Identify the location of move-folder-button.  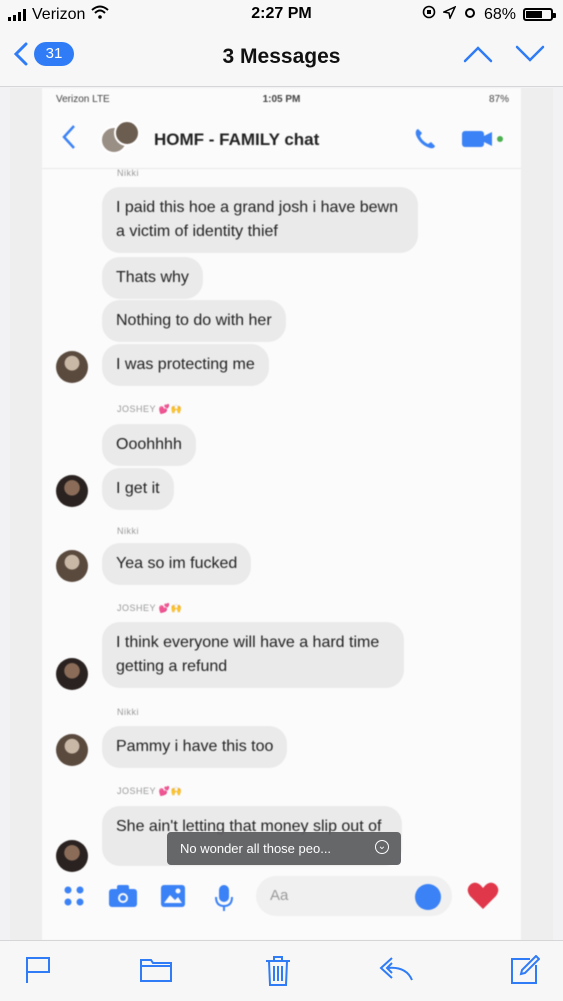
(156, 971).